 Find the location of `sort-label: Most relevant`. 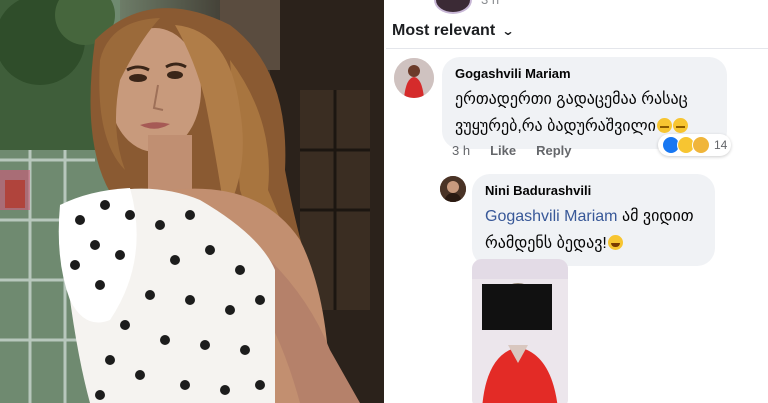

sort-label: Most relevant is located at coordinates (444, 30).